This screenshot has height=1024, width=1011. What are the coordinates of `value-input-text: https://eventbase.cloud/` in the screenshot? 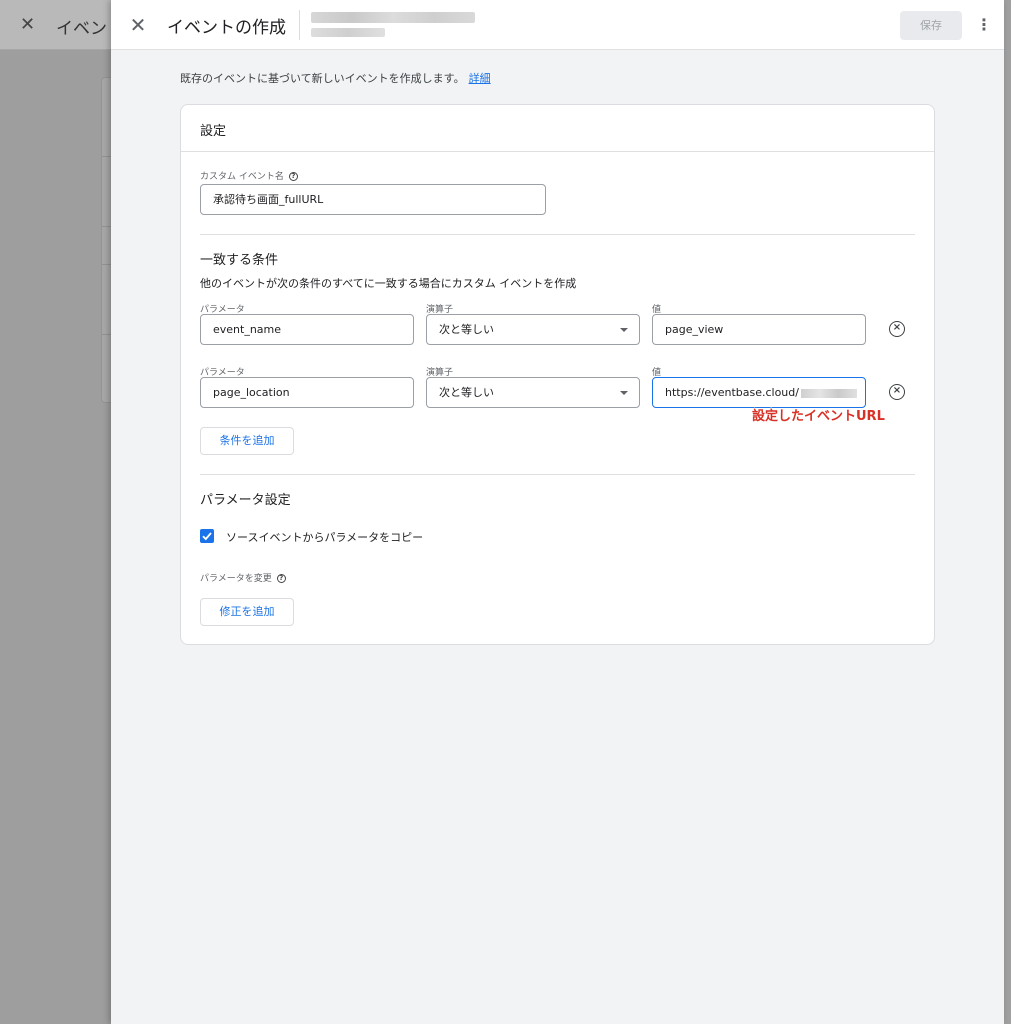 It's located at (732, 392).